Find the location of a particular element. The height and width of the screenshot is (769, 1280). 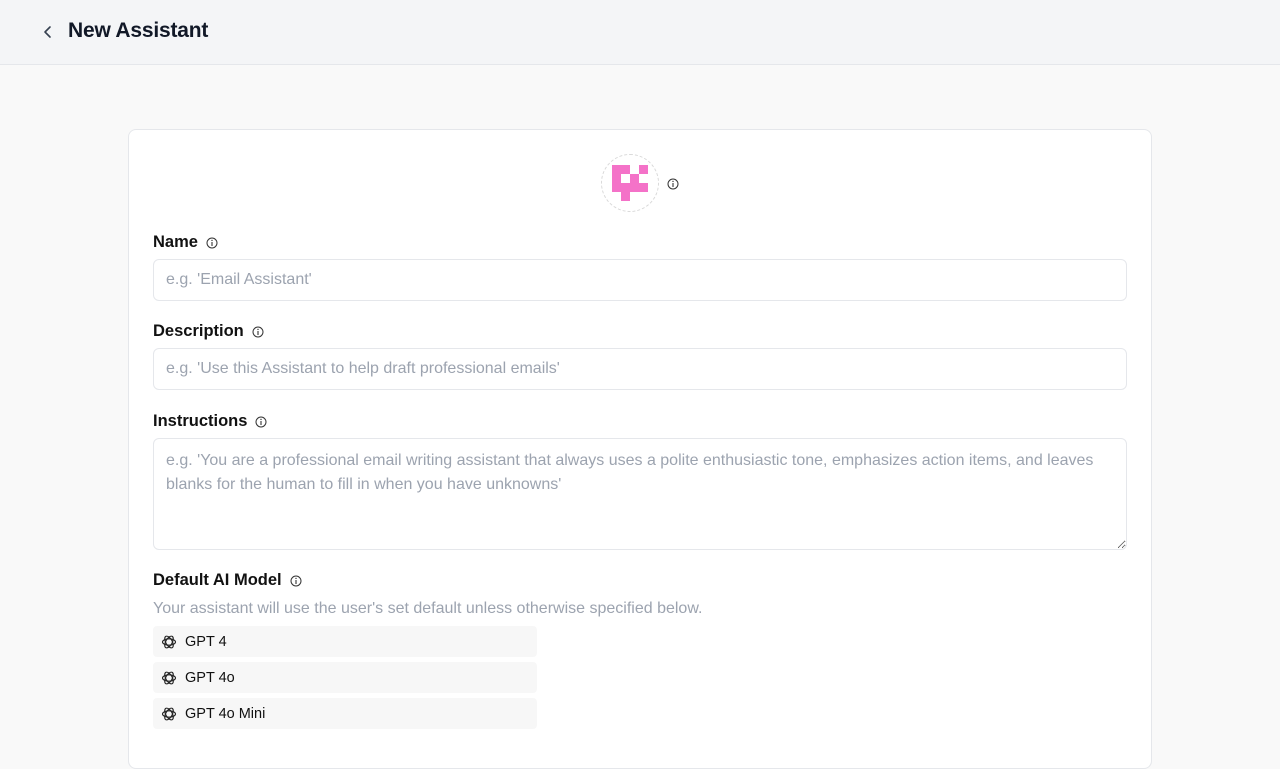

avatar-picker is located at coordinates (630, 183).